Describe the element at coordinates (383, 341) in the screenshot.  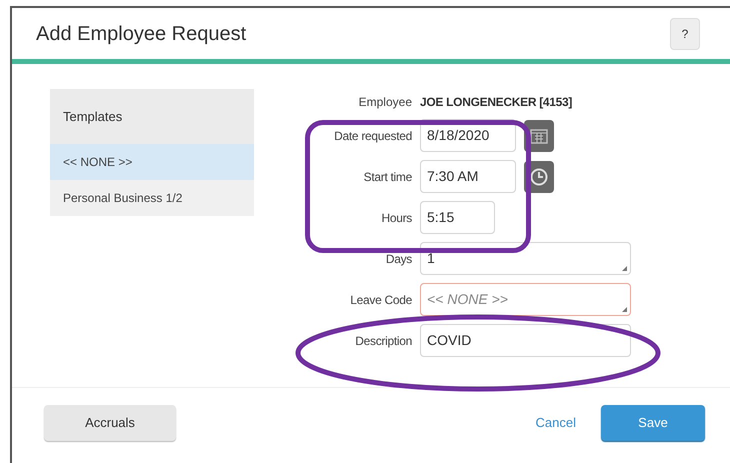
I see `field-label: Description` at that location.